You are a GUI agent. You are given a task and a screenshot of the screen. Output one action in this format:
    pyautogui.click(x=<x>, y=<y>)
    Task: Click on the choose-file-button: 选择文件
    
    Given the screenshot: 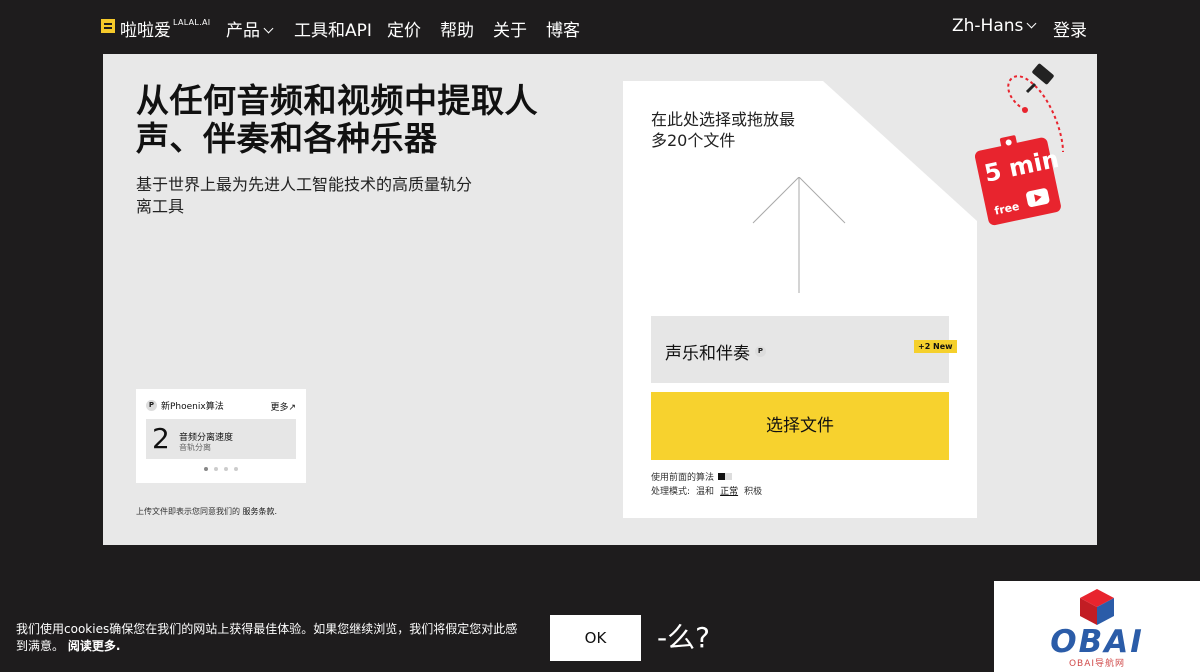 What is the action you would take?
    pyautogui.click(x=800, y=426)
    